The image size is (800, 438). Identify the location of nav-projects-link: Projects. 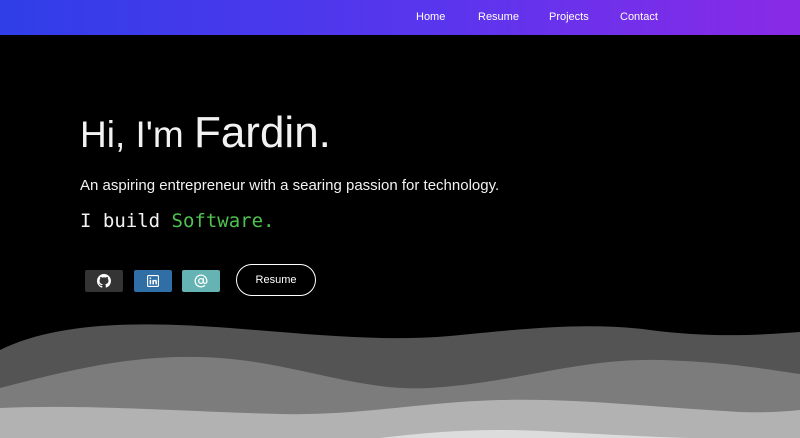
(569, 17).